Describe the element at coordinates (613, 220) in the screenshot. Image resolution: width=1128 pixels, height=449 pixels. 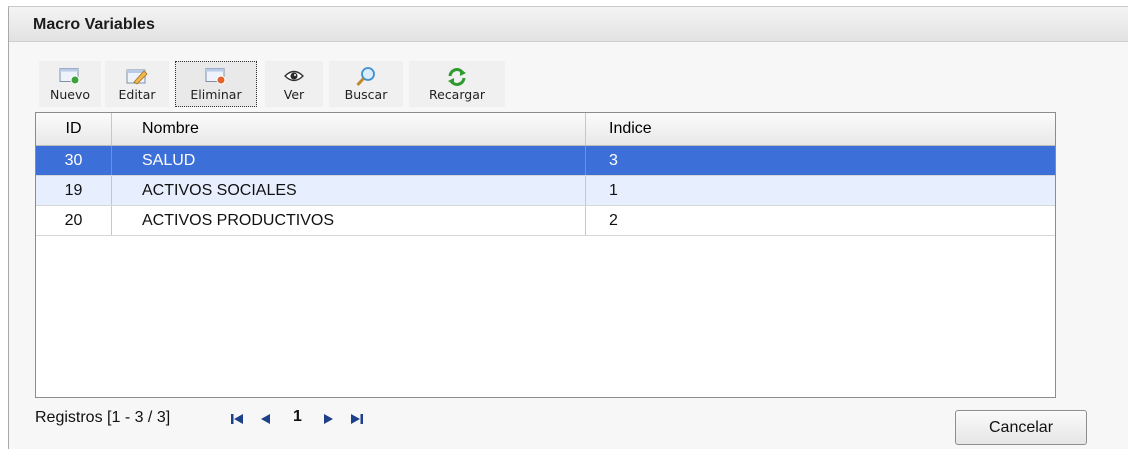
I see `cell-indice: 2` at that location.